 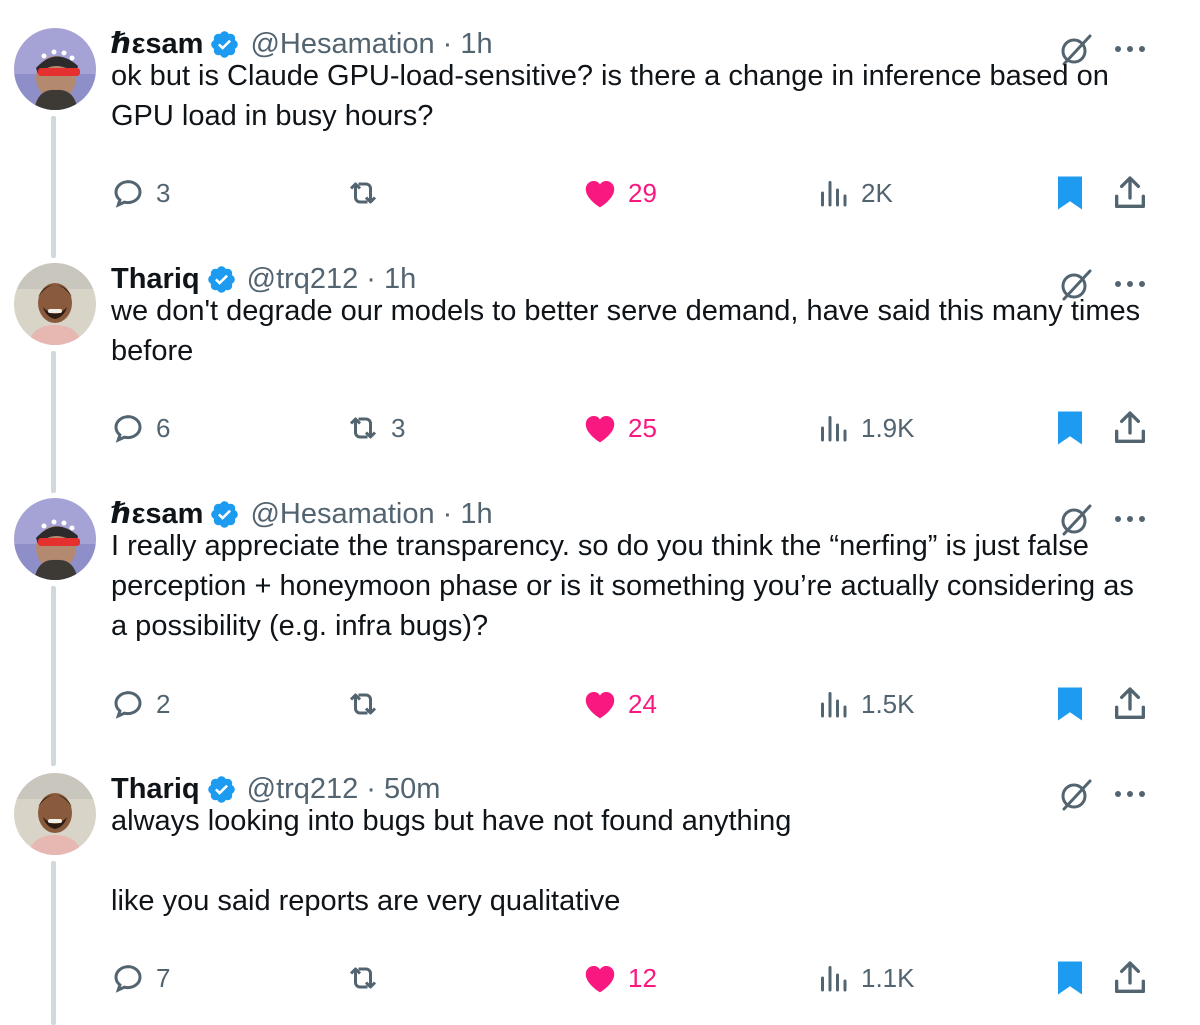 What do you see at coordinates (163, 427) in the screenshot?
I see `reply-count: 6` at bounding box center [163, 427].